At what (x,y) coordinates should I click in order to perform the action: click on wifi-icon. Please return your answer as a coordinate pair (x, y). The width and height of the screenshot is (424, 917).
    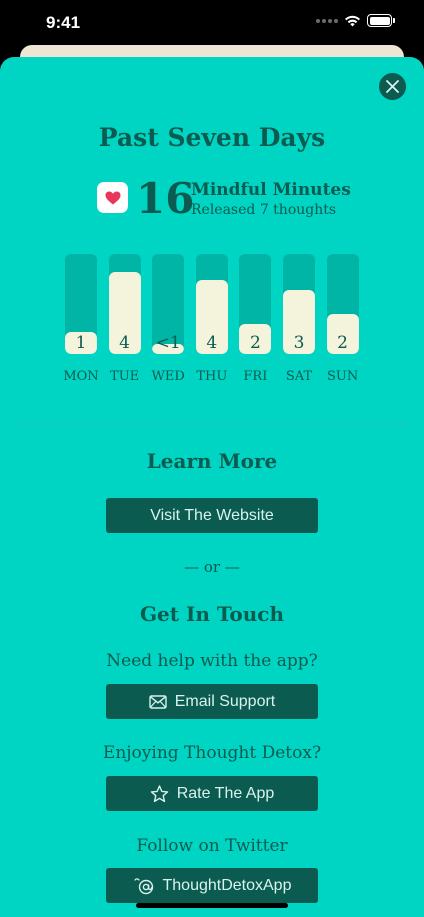
    Looking at the image, I should click on (352, 21).